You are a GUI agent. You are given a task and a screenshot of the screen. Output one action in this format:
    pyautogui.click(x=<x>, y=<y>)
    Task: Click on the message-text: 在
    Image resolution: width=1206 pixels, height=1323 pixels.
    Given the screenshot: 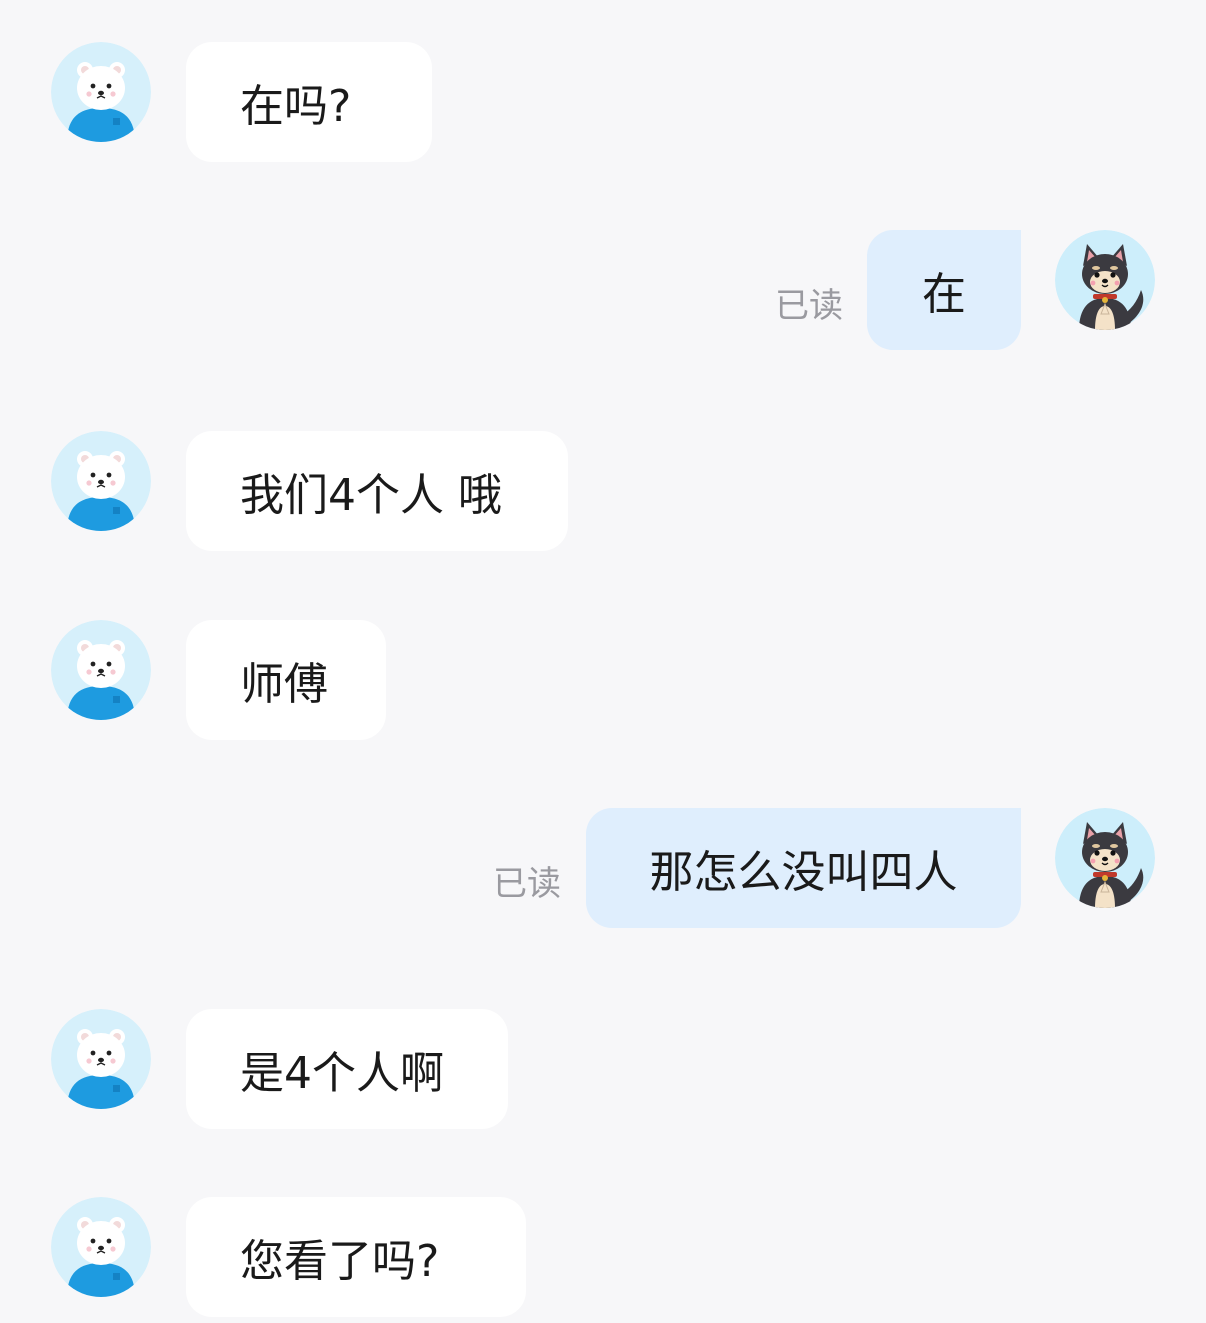 What is the action you would take?
    pyautogui.click(x=944, y=294)
    